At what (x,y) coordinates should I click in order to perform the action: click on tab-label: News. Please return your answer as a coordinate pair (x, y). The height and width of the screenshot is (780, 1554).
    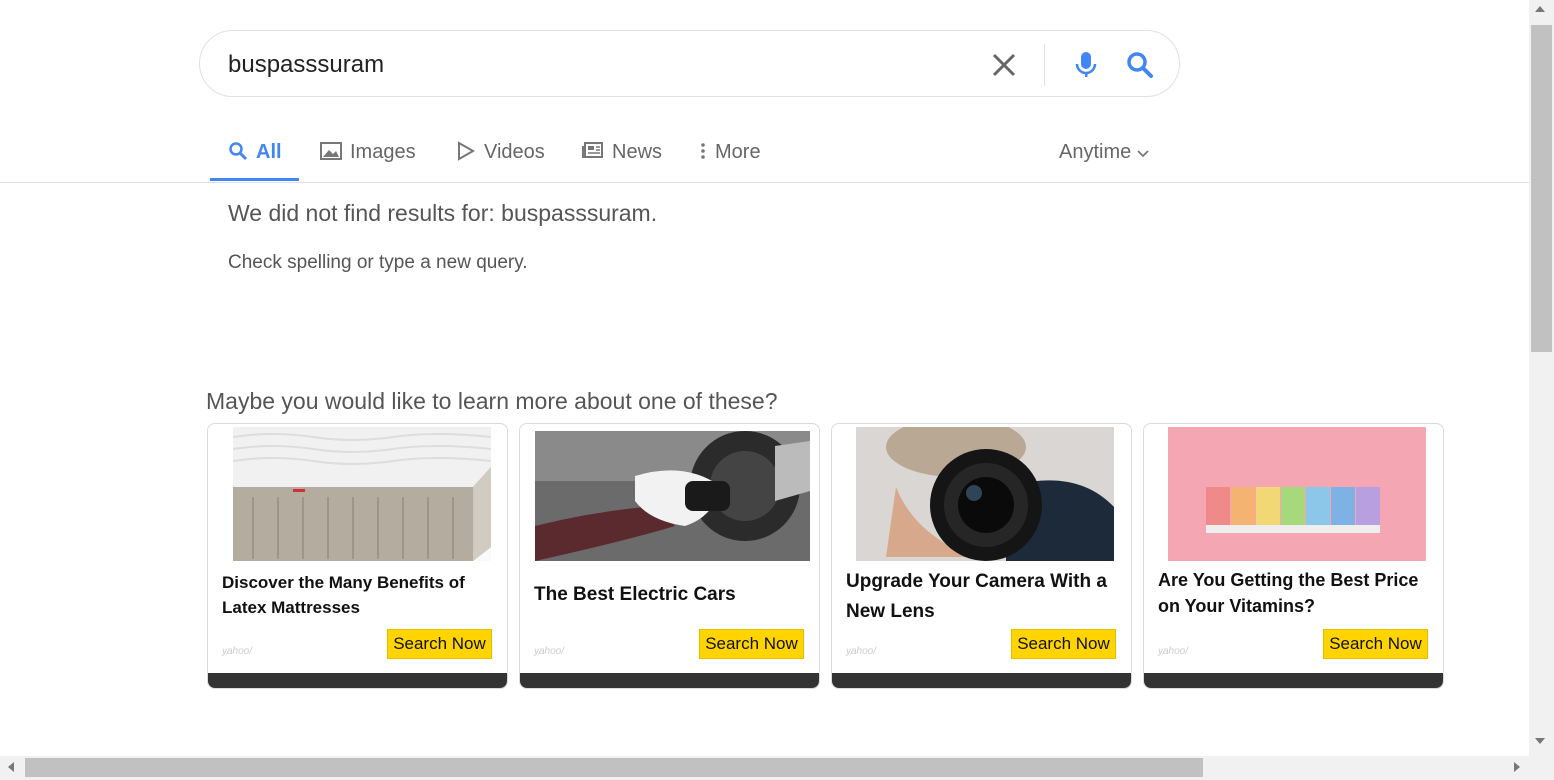
    Looking at the image, I should click on (637, 152).